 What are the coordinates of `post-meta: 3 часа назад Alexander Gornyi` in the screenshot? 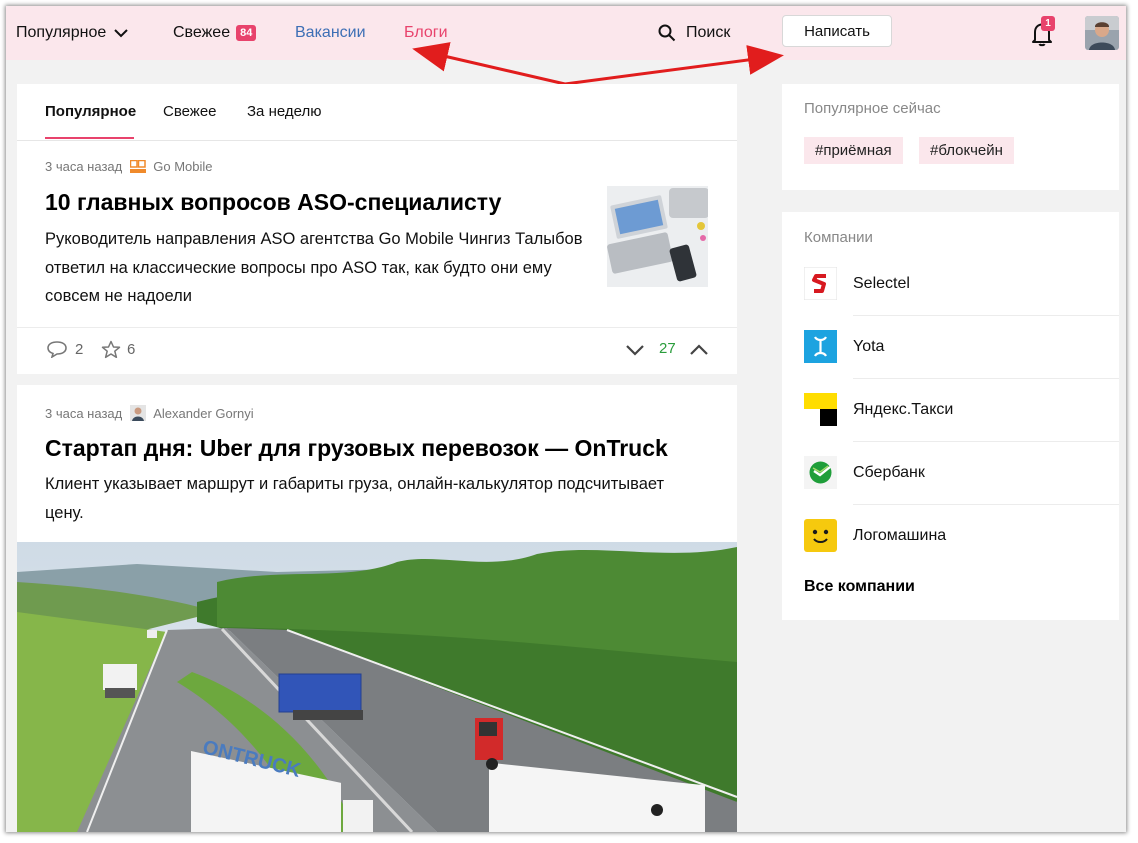 It's located at (149, 413).